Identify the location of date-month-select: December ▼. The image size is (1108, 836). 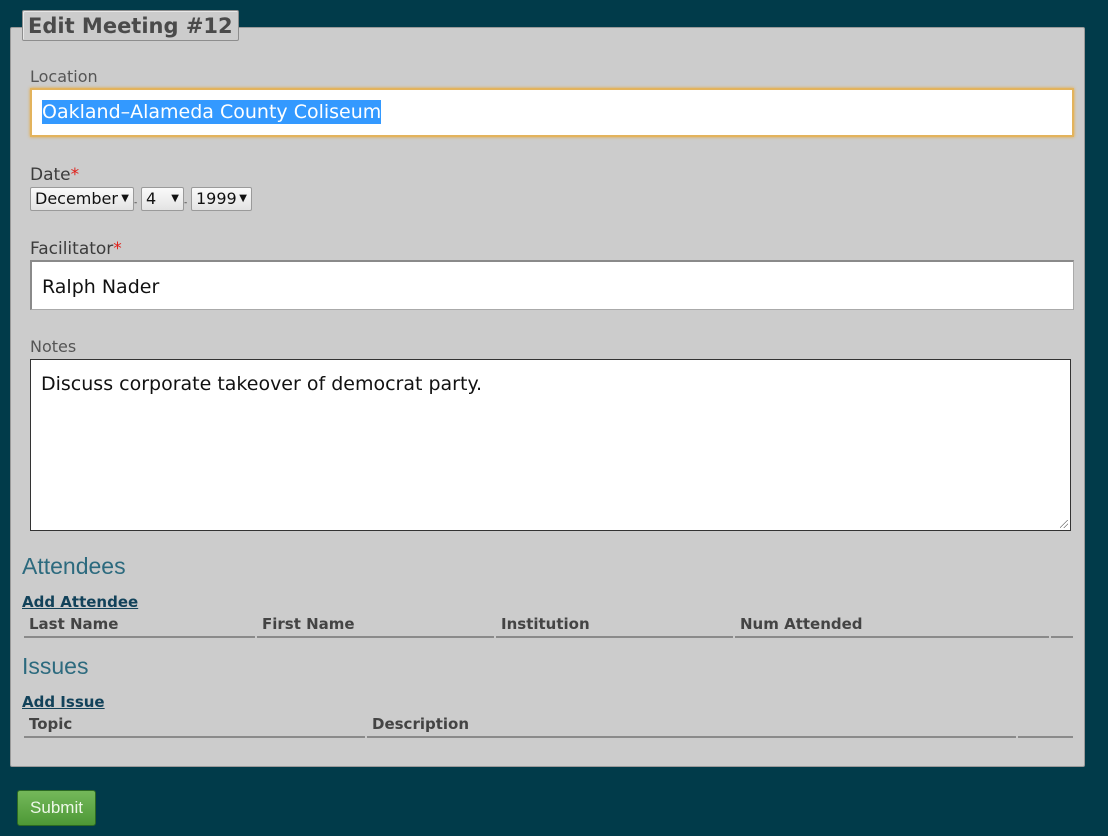
(82, 199).